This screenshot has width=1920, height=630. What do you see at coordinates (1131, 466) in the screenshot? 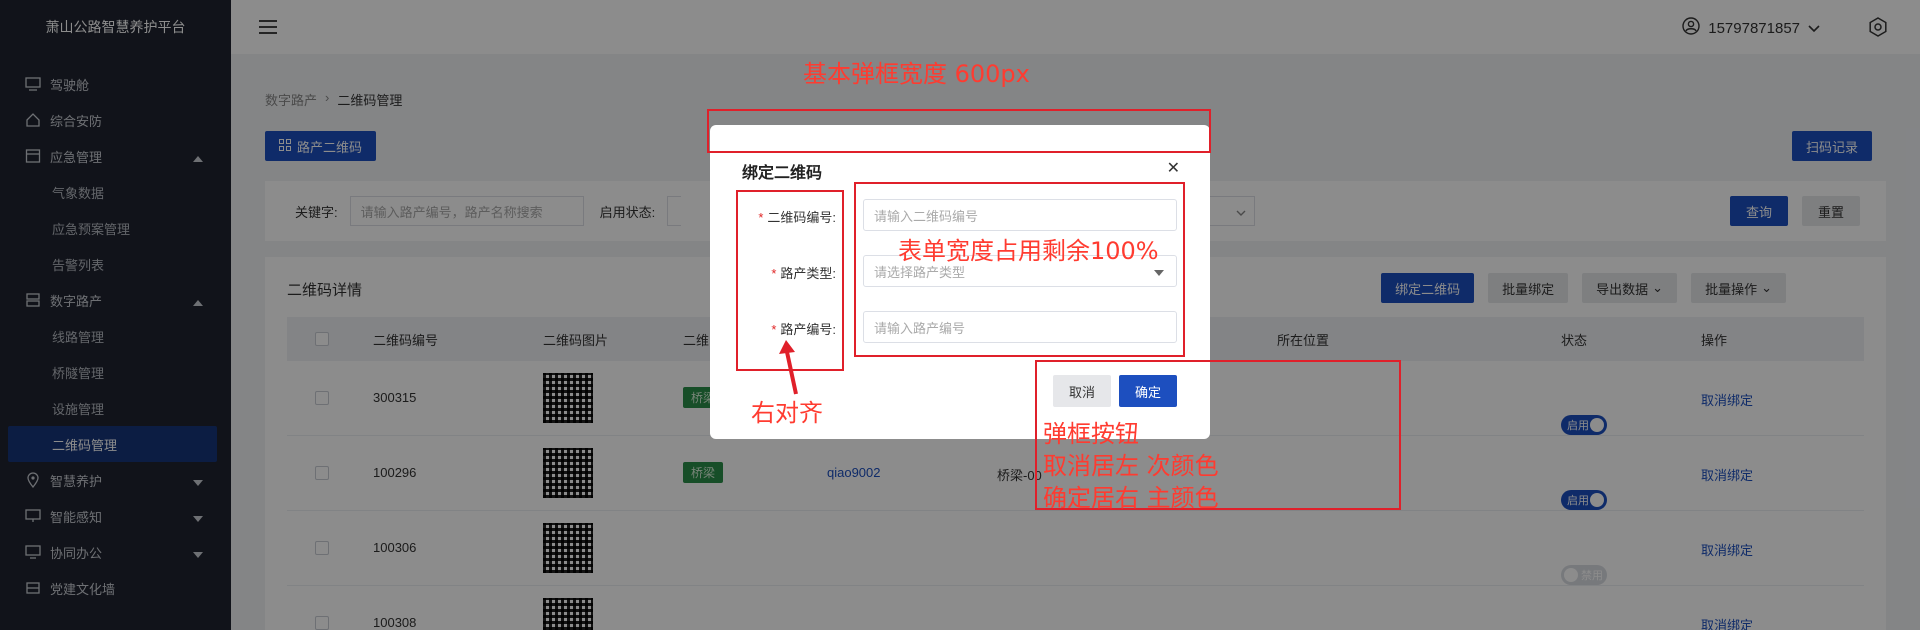
I see `annotation-button-note-2: 取消居左 次颜色` at bounding box center [1131, 466].